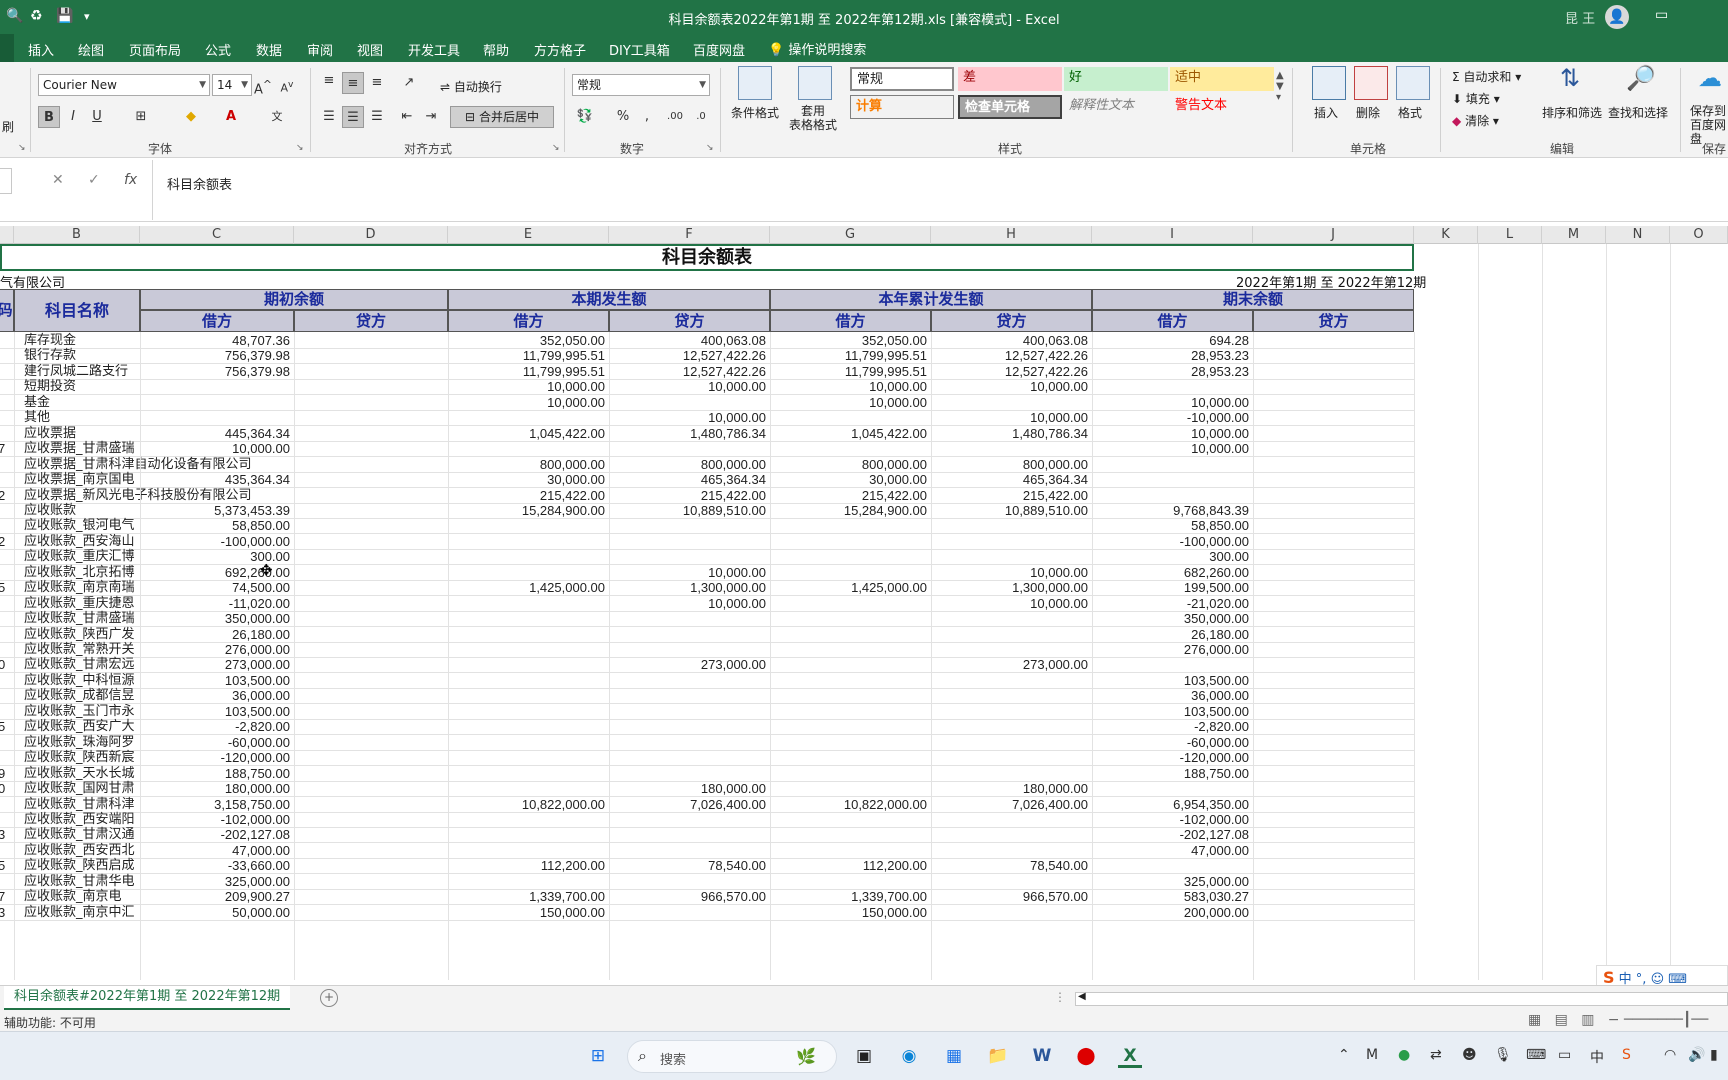 The width and height of the screenshot is (1728, 1080). What do you see at coordinates (1170, 525) in the screenshot?
I see `amount-cell: 58,850.00` at bounding box center [1170, 525].